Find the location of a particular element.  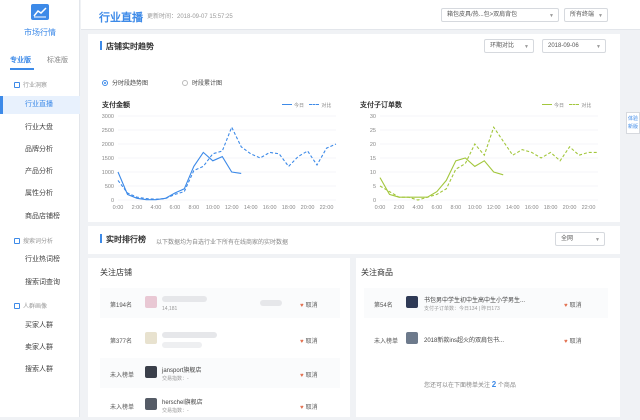

shop-row: 第377名 ♥ 取消 is located at coordinates (220, 340).